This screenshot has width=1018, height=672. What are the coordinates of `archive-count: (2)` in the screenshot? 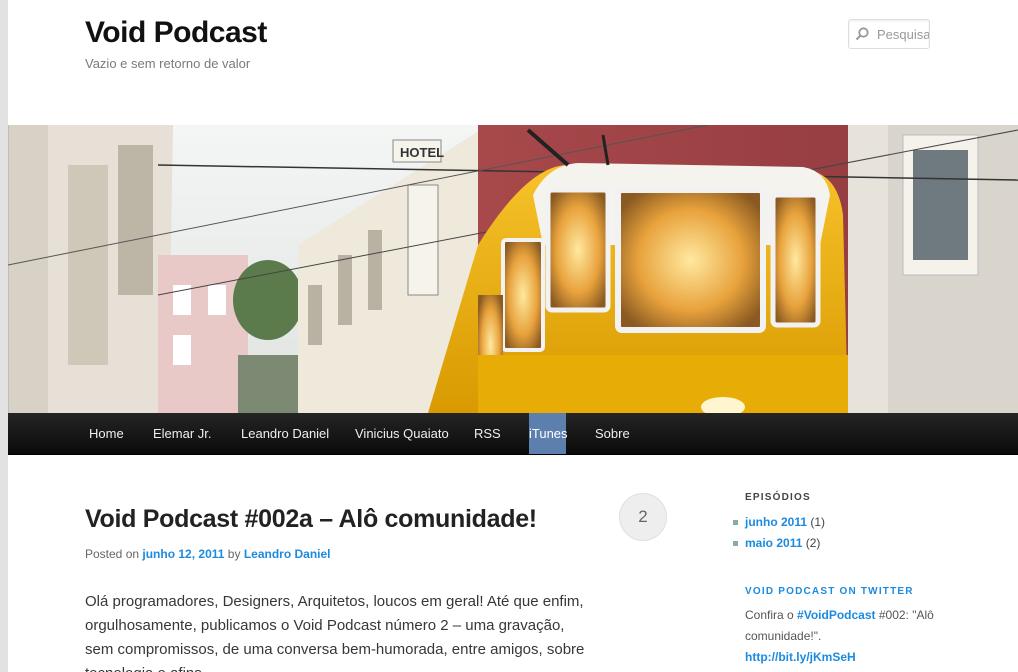 It's located at (813, 543).